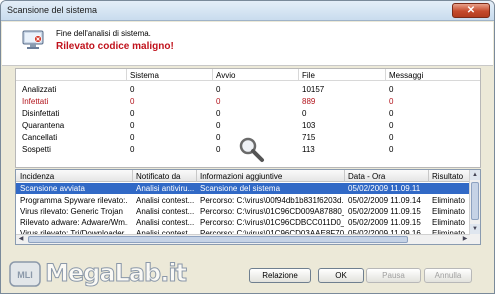  Describe the element at coordinates (280, 275) in the screenshot. I see `relazione-button: Relazione` at that location.